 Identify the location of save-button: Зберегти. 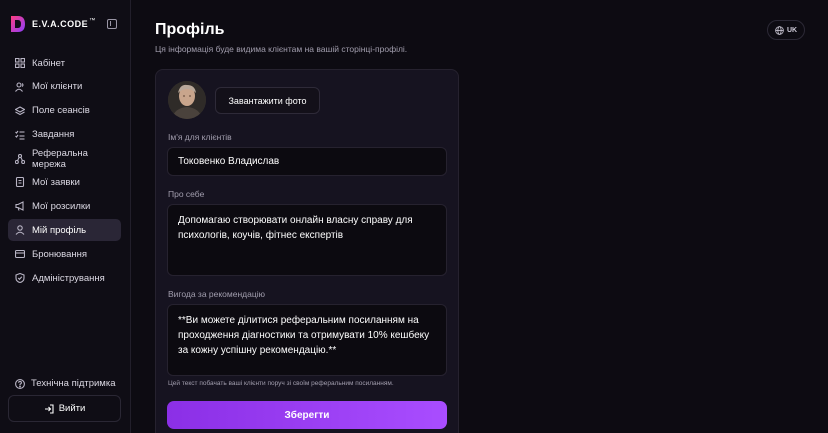
(307, 415).